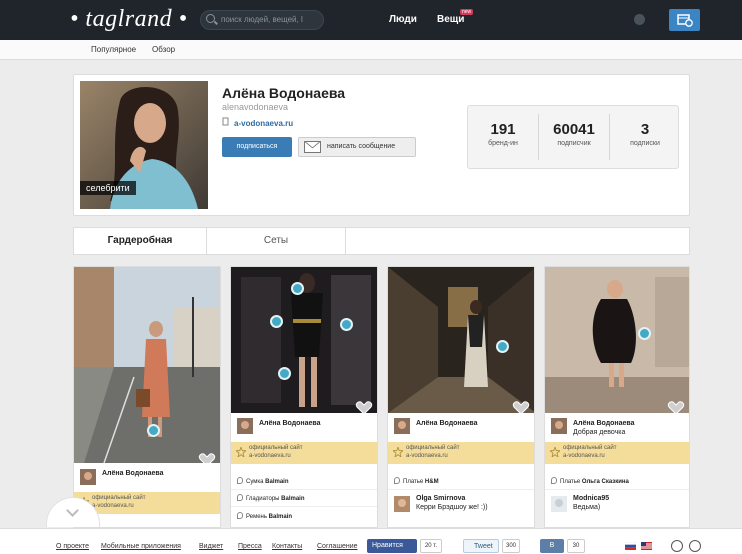 The width and height of the screenshot is (742, 554). I want to click on russian-flag-icon, so click(630, 546).